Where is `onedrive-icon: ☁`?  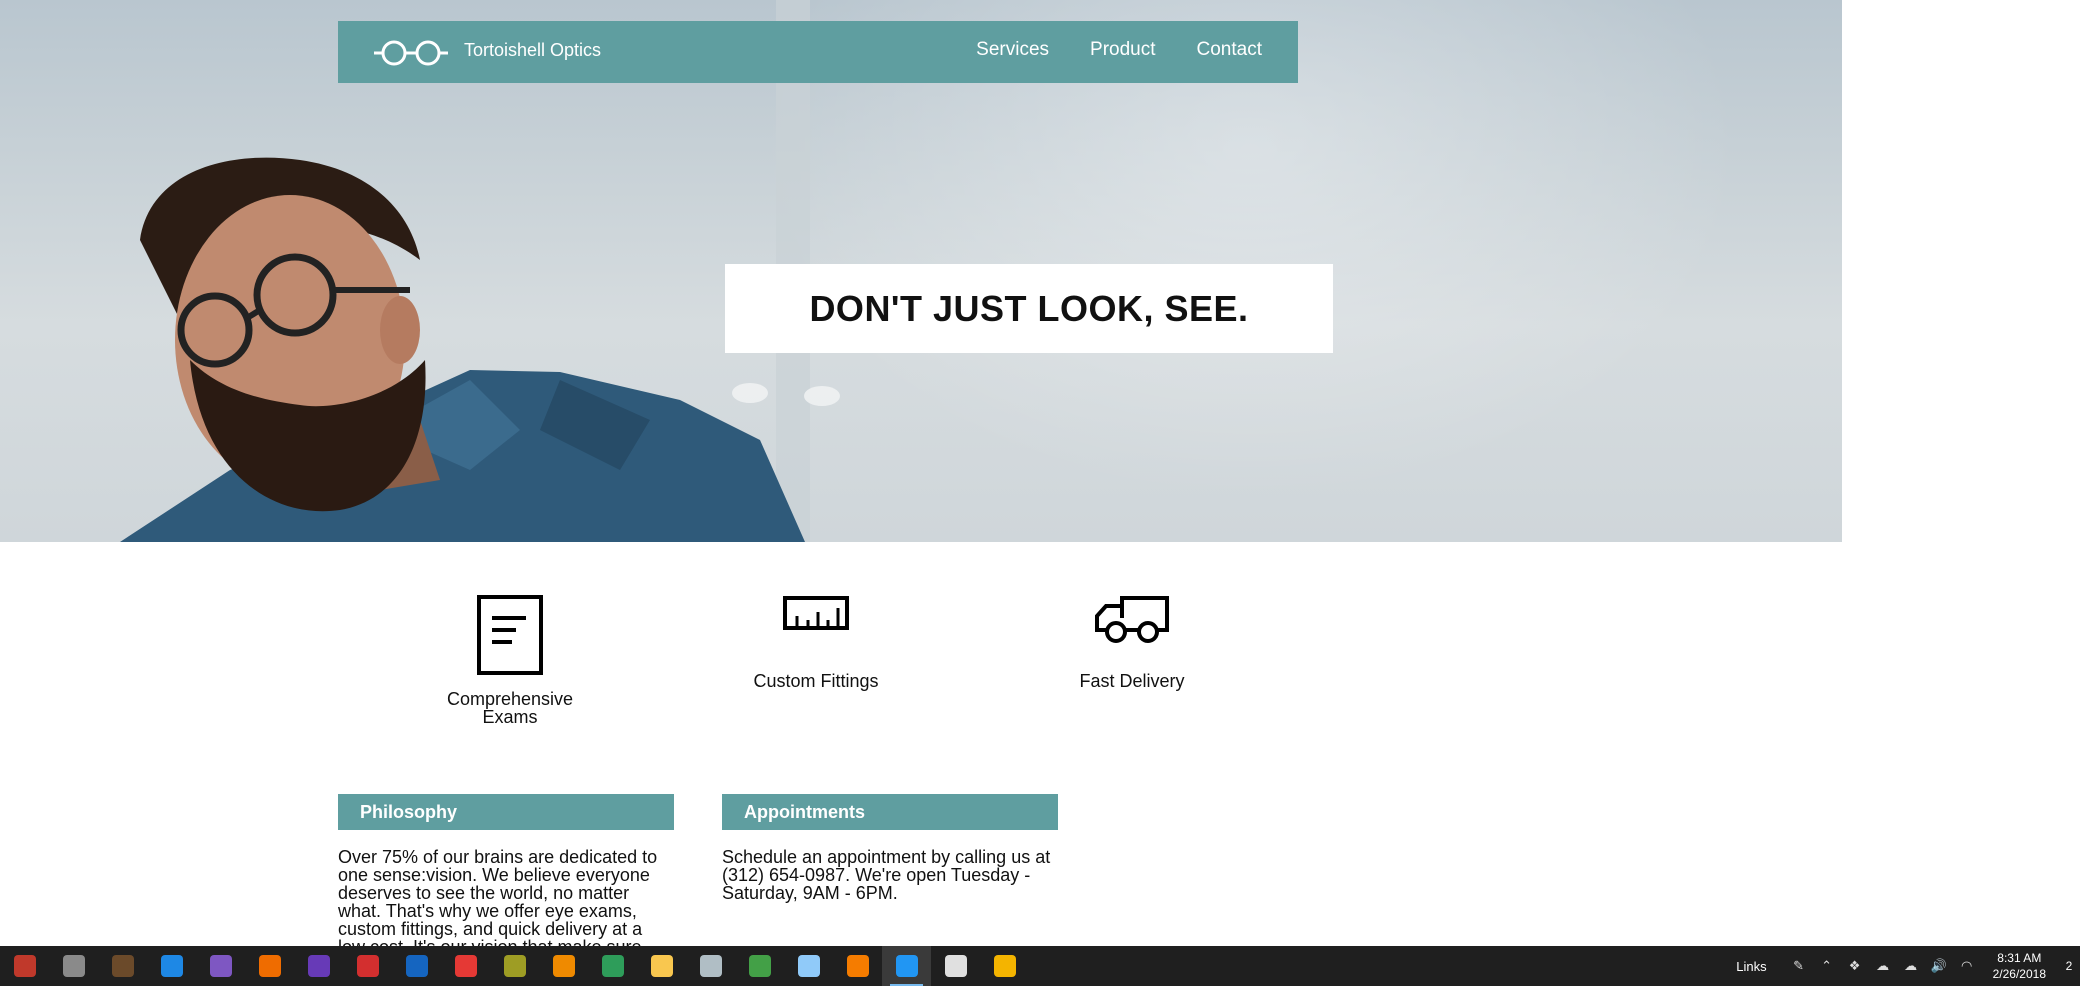
onedrive-icon: ☁ is located at coordinates (1911, 966).